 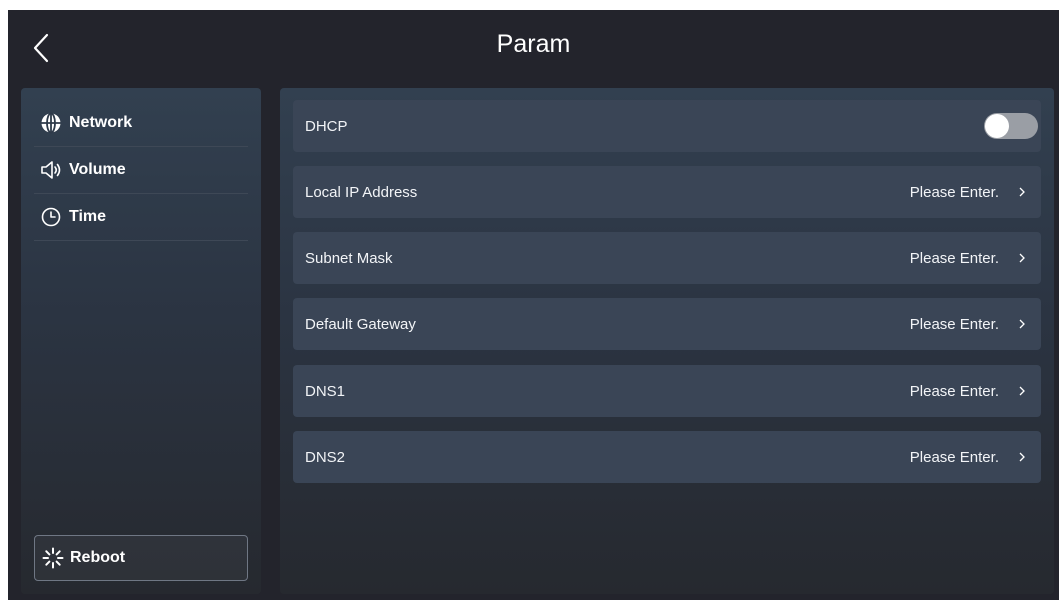 I want to click on reboot-label: Reboot, so click(x=98, y=557).